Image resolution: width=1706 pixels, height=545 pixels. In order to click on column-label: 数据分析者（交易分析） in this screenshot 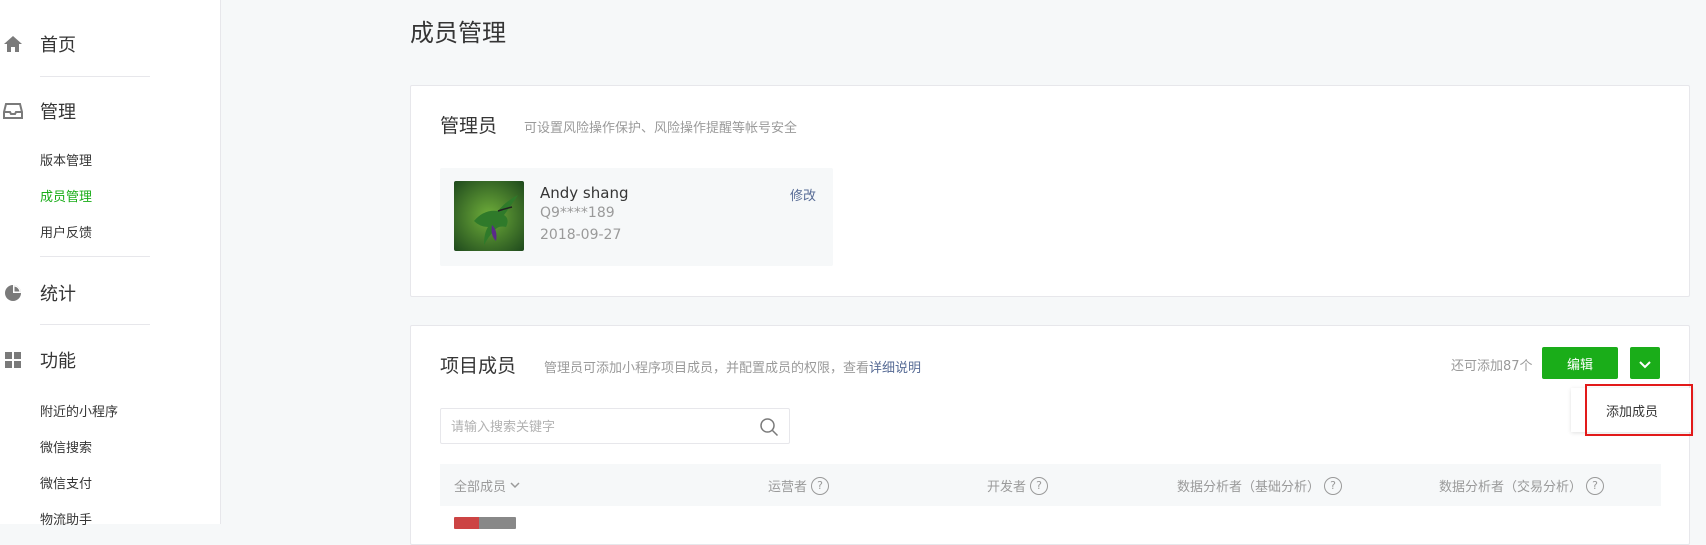, I will do `click(1511, 487)`.